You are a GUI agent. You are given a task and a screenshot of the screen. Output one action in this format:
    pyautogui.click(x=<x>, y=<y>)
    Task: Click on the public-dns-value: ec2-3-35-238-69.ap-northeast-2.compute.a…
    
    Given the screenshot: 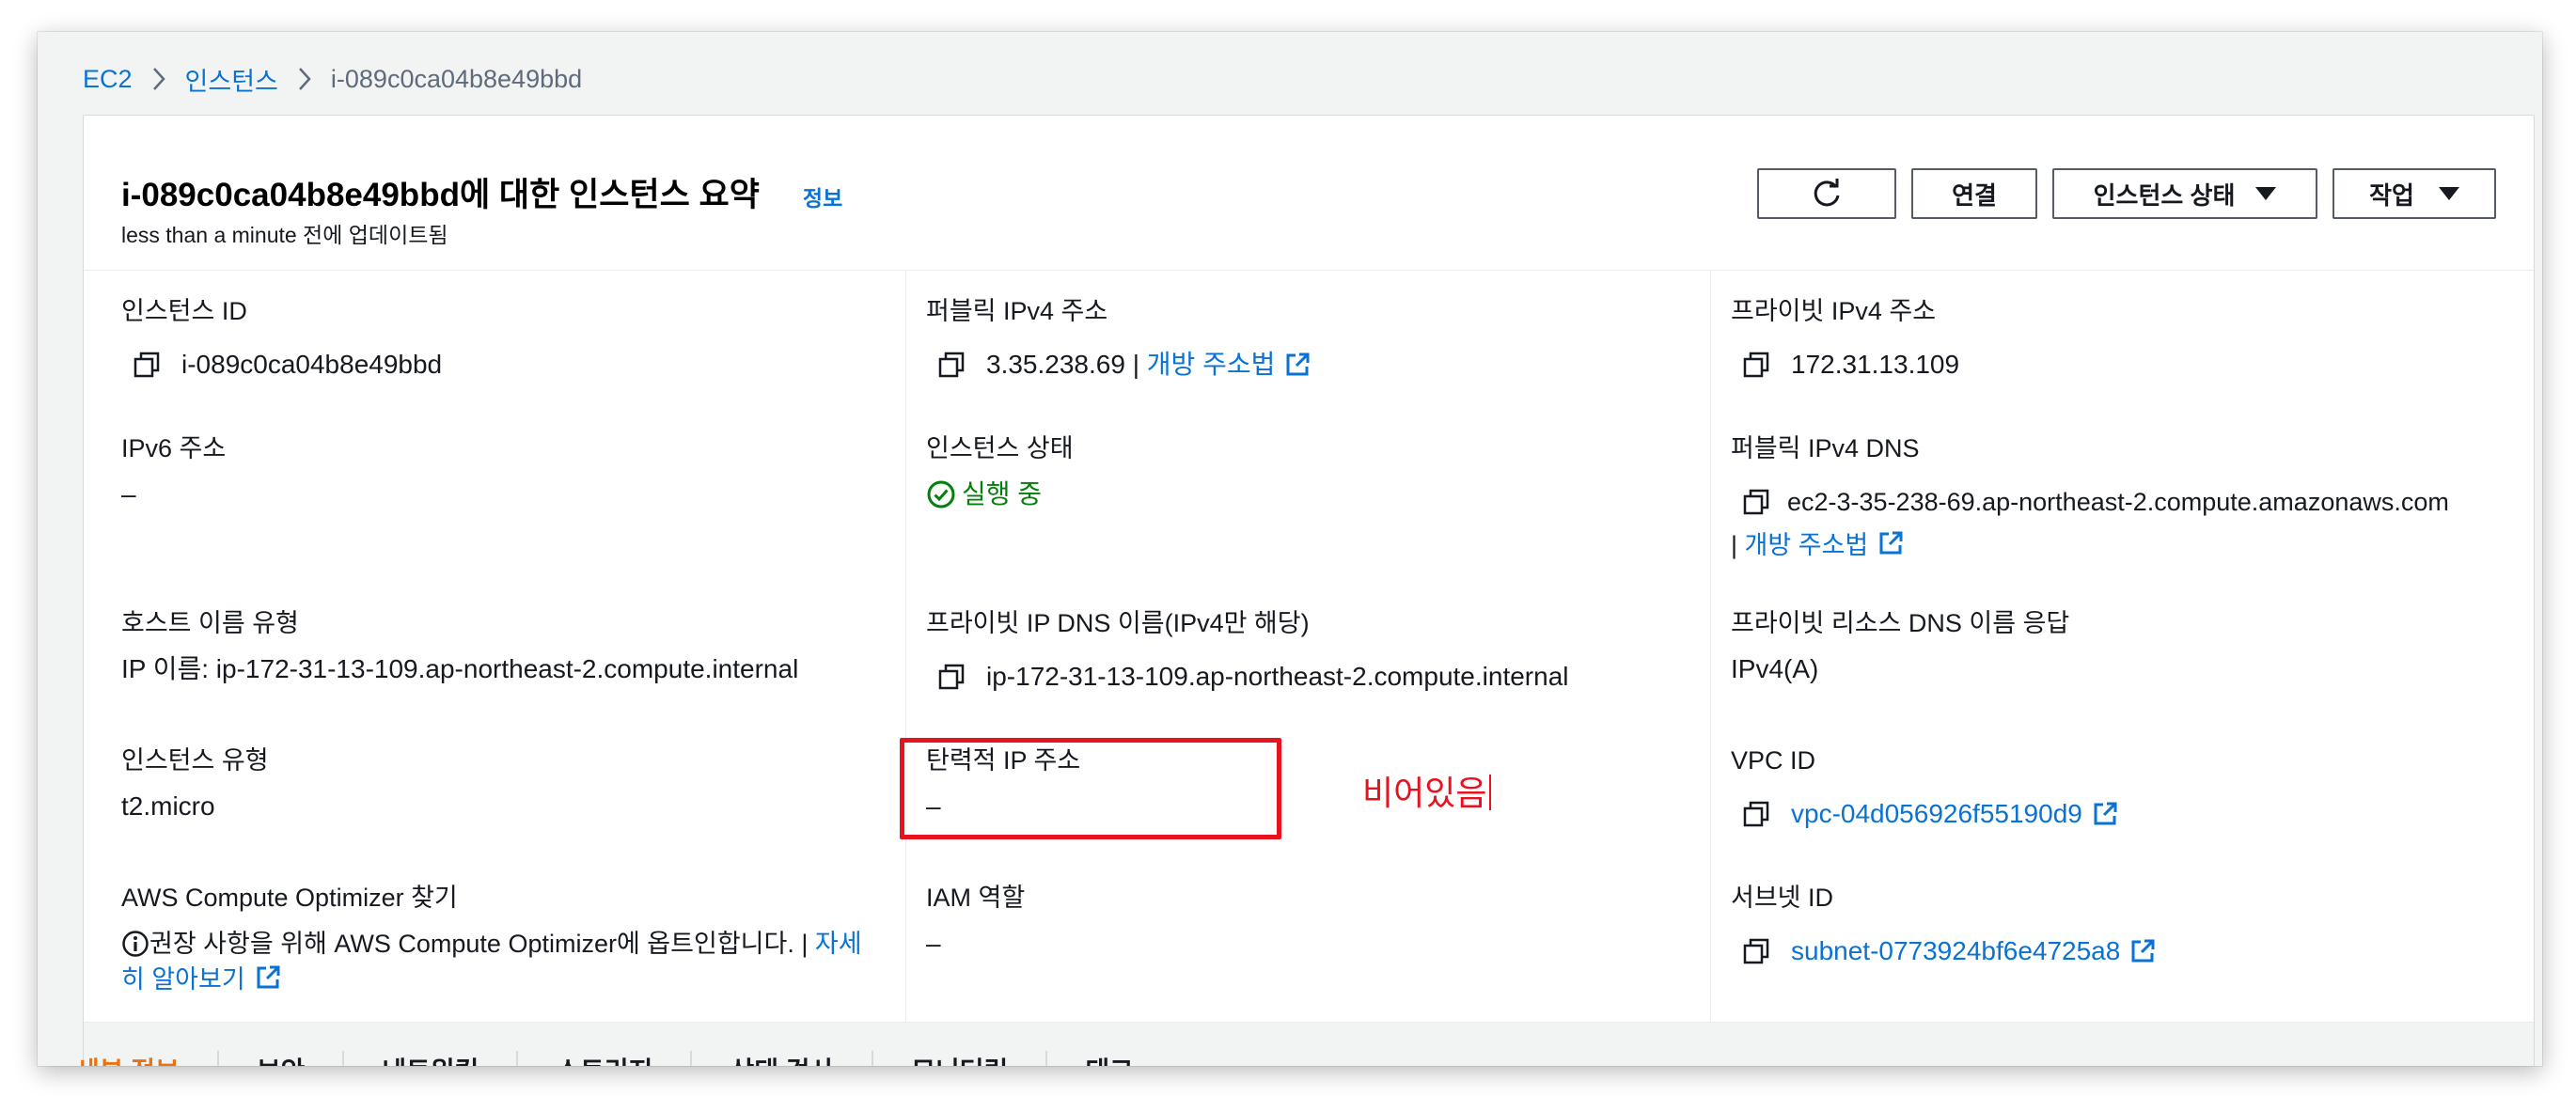 What is the action you would take?
    pyautogui.click(x=2118, y=502)
    